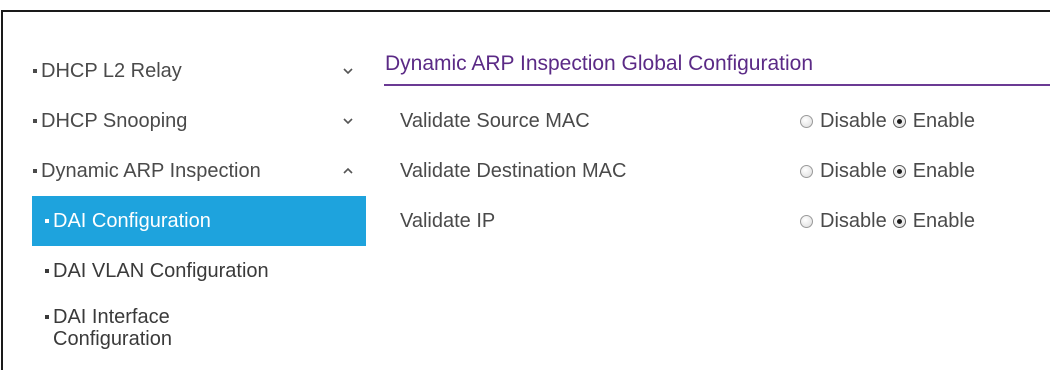 Image resolution: width=1050 pixels, height=370 pixels. I want to click on sidebar-item-label: DHCP L2 Relay, so click(111, 70).